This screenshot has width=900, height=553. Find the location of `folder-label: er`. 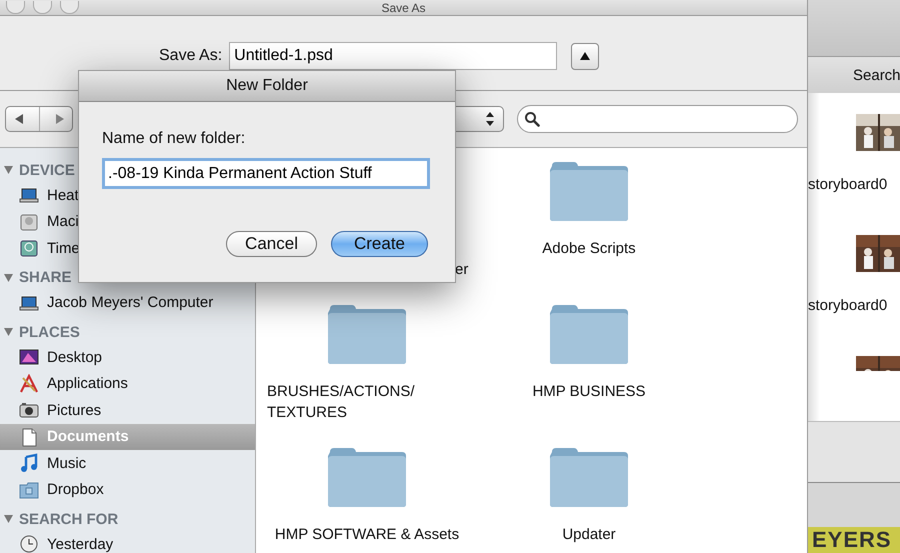

folder-label: er is located at coordinates (461, 269).